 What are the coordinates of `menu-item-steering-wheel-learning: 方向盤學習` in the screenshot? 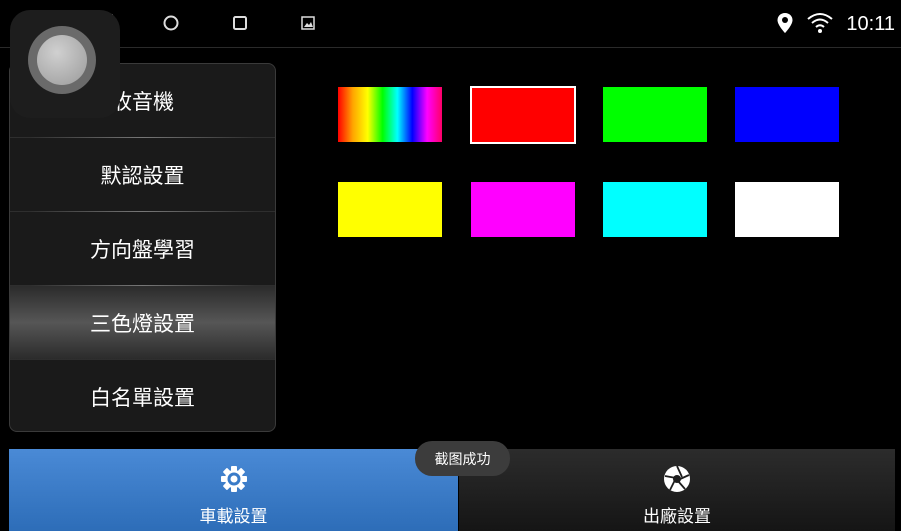 It's located at (142, 249).